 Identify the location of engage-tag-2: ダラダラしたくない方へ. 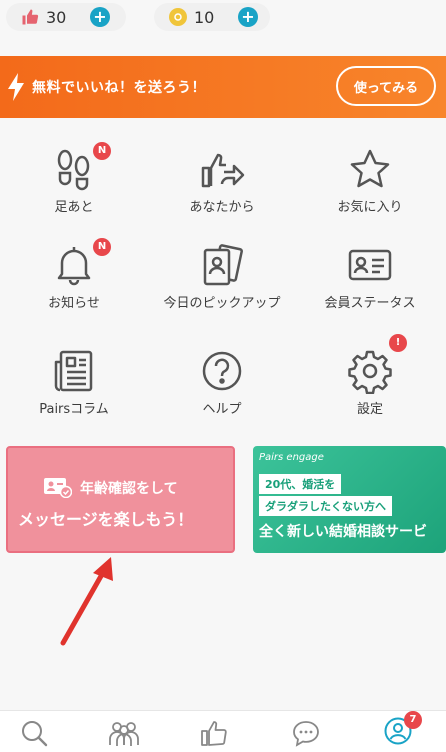
(325, 506).